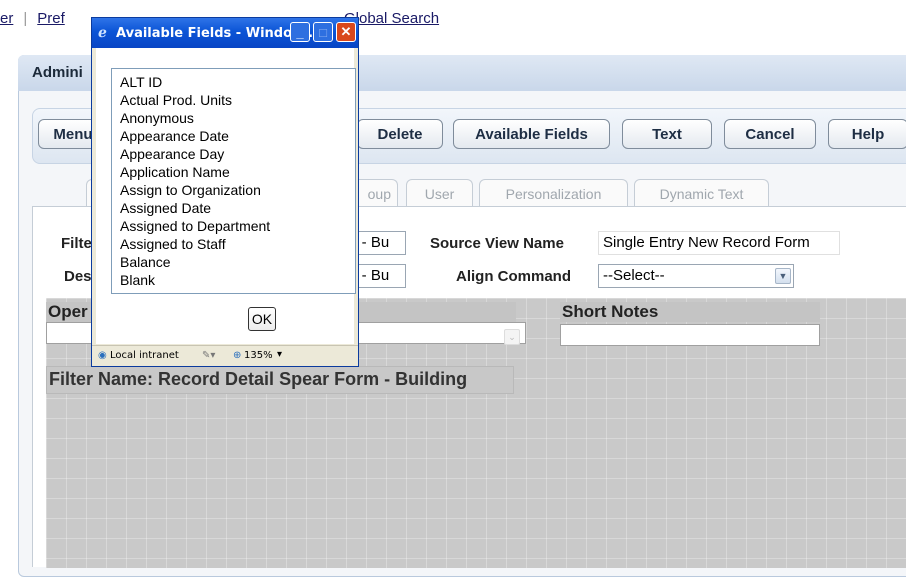  What do you see at coordinates (279, 354) in the screenshot?
I see `zoom-chevron-down-icon: ▾` at bounding box center [279, 354].